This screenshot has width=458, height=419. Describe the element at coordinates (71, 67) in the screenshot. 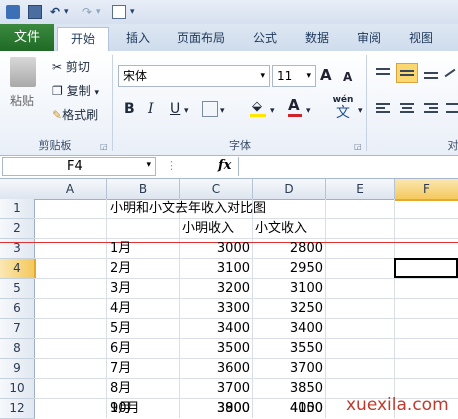

I see `cut-button: ✂ 剪切` at that location.